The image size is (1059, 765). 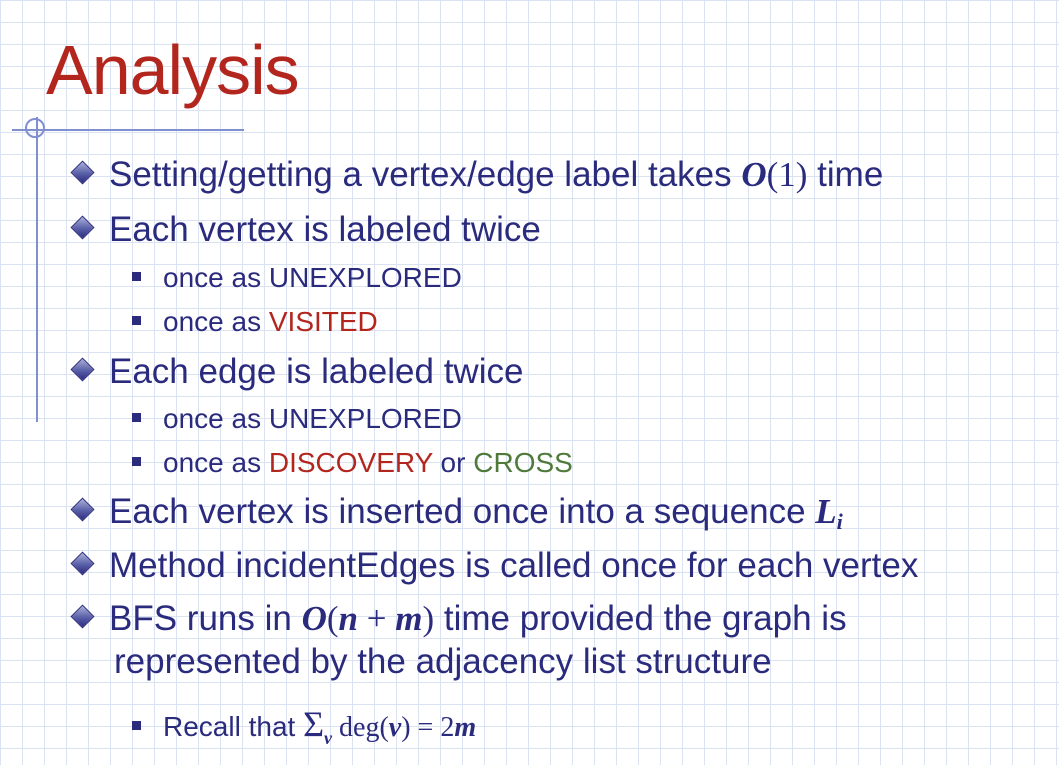 I want to click on bullet-text: Each edge is labeled twice, so click(x=316, y=371).